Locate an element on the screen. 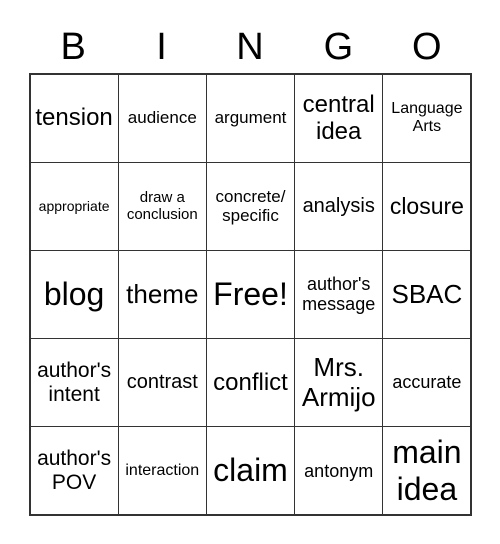  bingo-cell: author's POV is located at coordinates (74, 471).